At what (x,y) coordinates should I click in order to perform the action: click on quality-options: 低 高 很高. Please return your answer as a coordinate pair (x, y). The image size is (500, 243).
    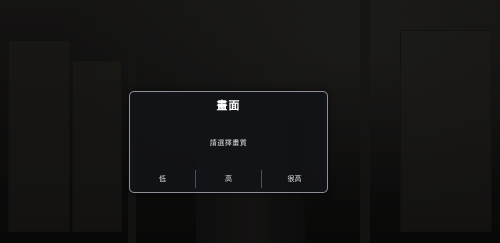
    Looking at the image, I should click on (228, 179).